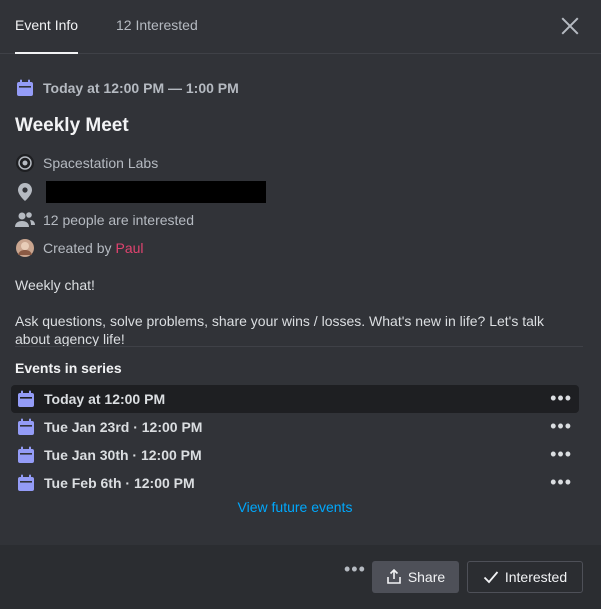 Image resolution: width=601 pixels, height=609 pixels. What do you see at coordinates (123, 427) in the screenshot?
I see `series-item-label: Tue Jan 23rd · 12:00 PM` at bounding box center [123, 427].